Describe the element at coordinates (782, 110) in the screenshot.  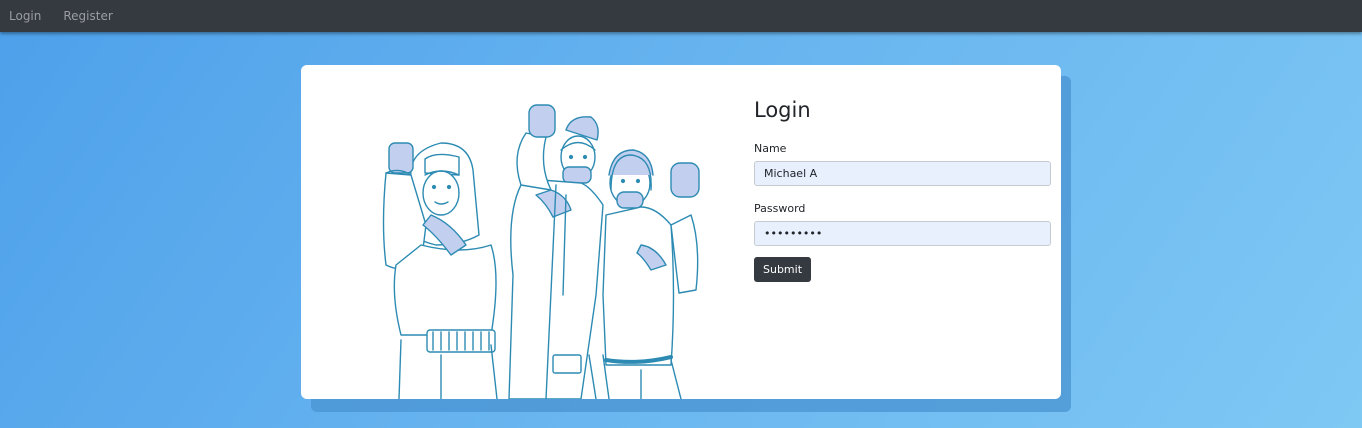
I see `login-title: Login` at that location.